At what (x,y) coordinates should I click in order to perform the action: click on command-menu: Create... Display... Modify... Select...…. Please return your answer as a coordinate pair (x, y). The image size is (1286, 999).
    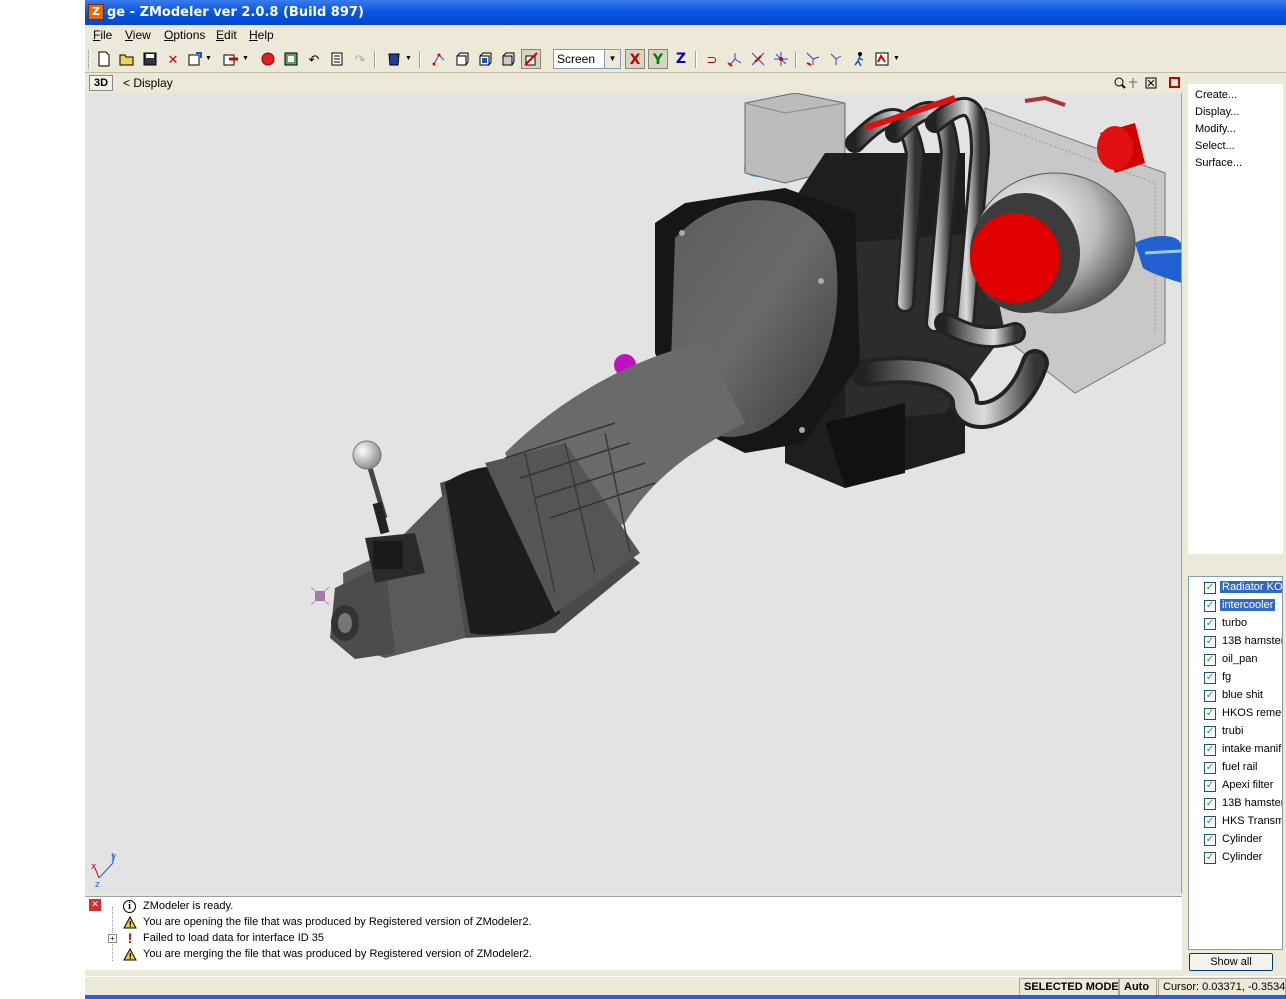
    Looking at the image, I should click on (1235, 319).